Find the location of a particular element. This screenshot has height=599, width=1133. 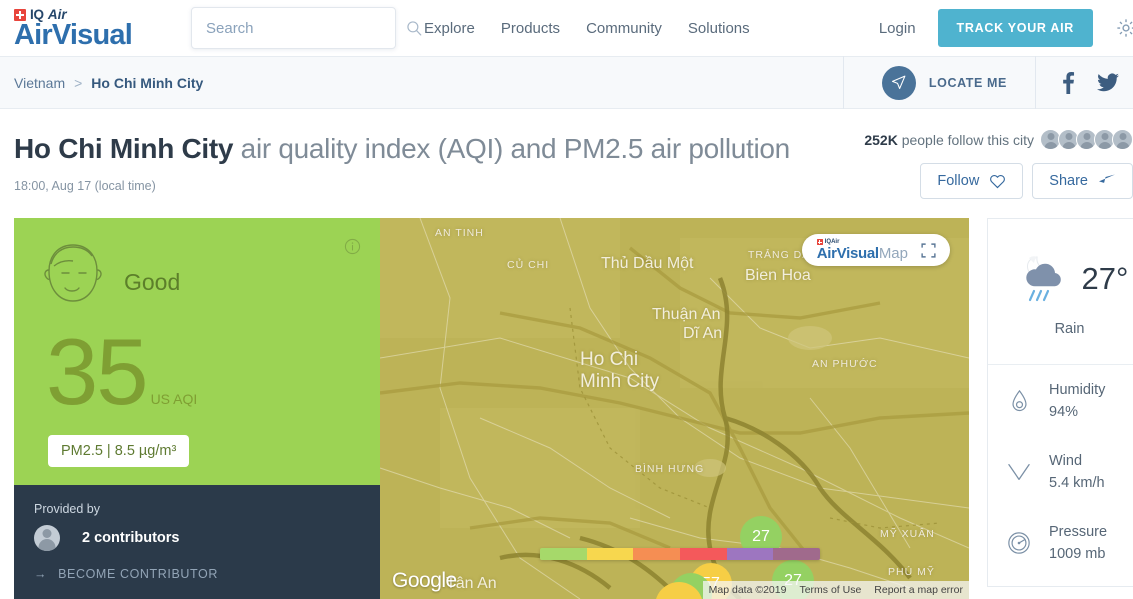

facebook-icon is located at coordinates (1068, 82).